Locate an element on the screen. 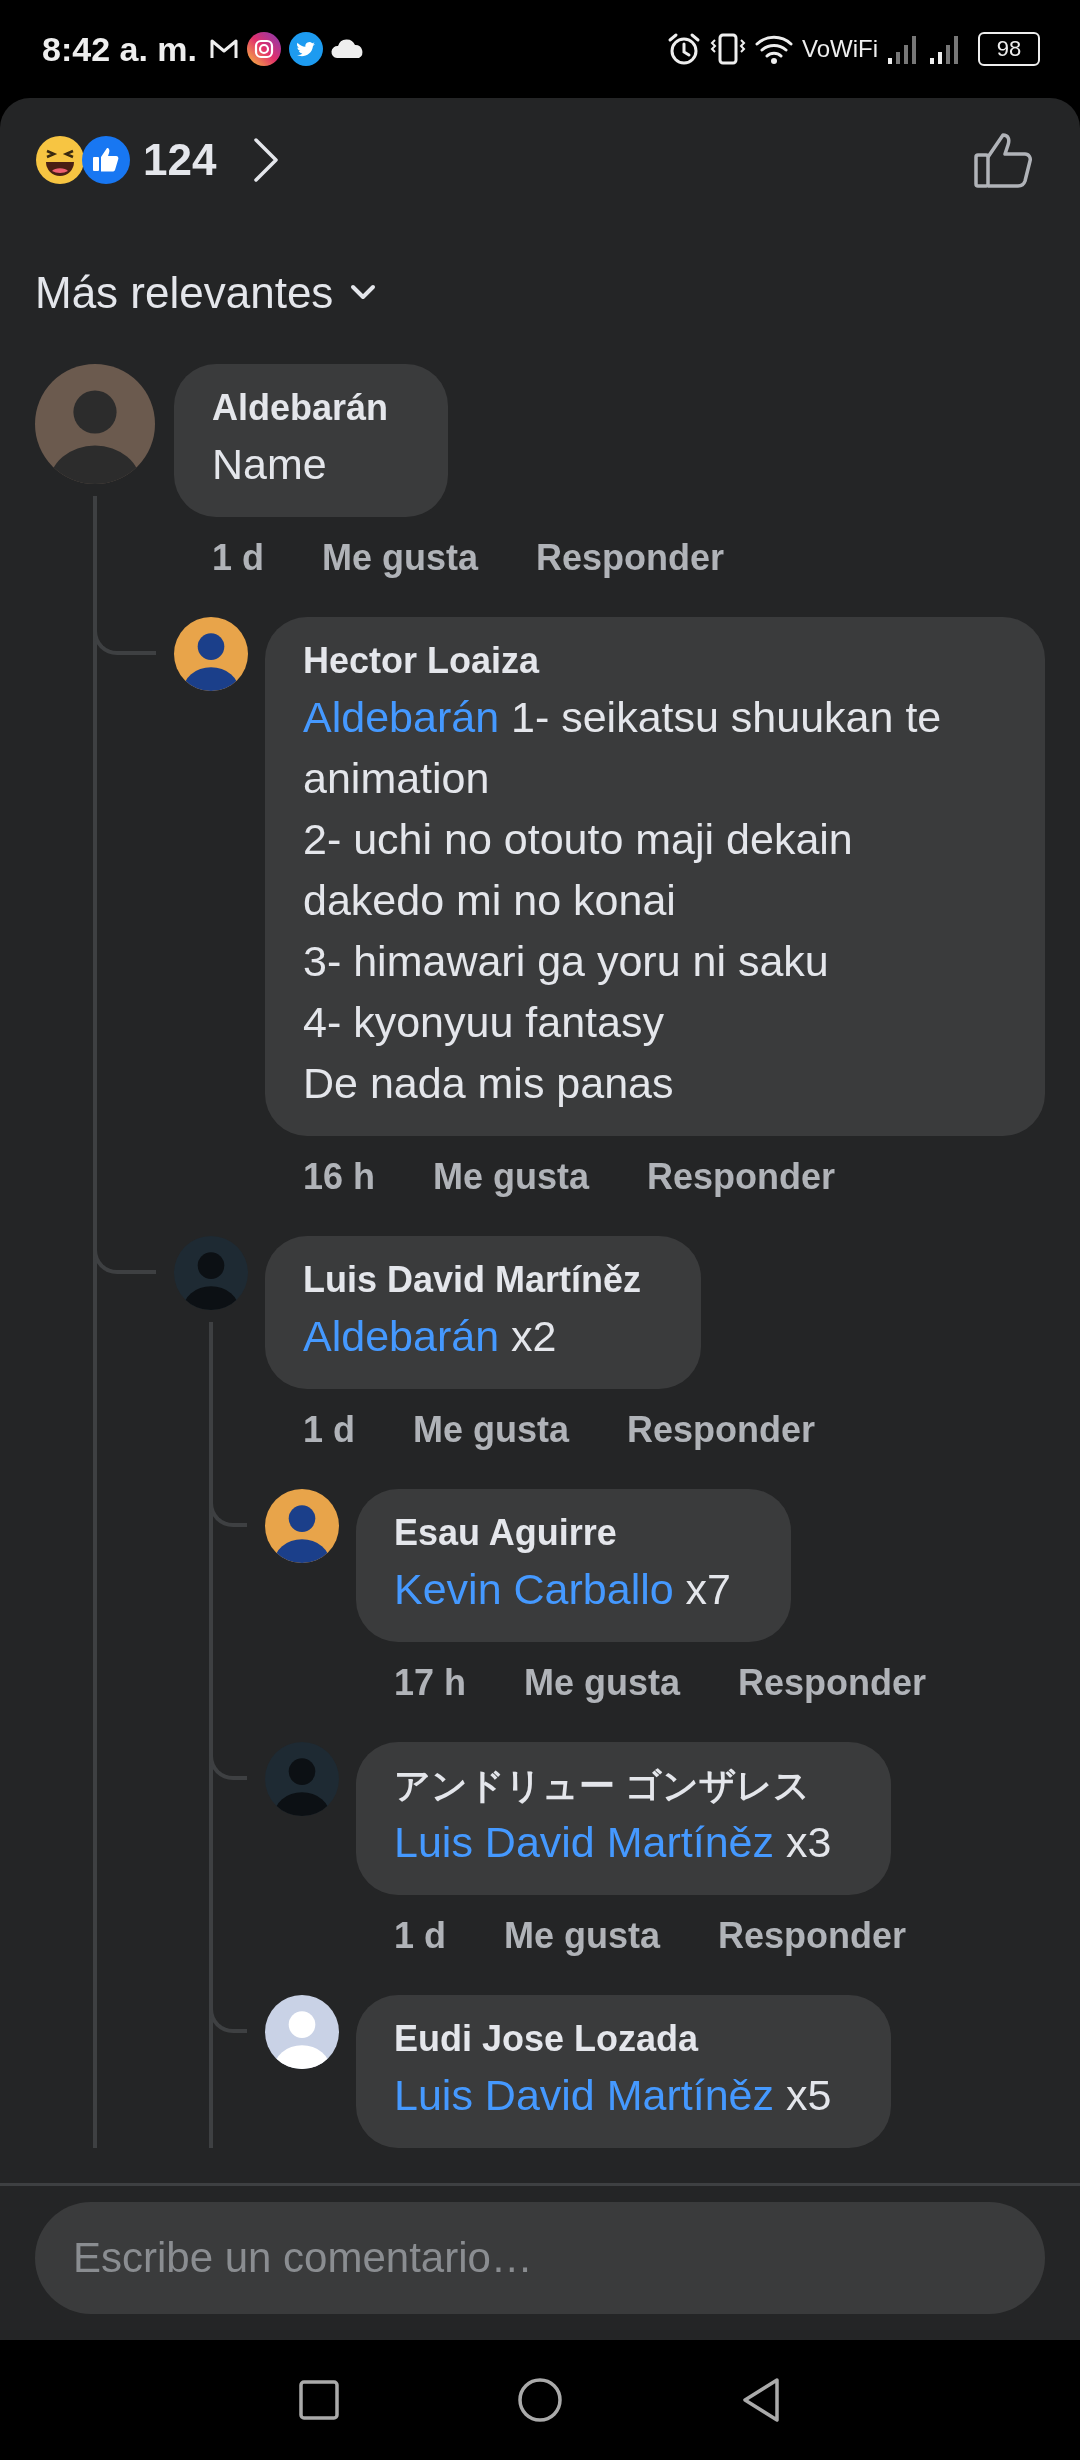 Image resolution: width=1080 pixels, height=2460 pixels. vibrate-icon is located at coordinates (728, 49).